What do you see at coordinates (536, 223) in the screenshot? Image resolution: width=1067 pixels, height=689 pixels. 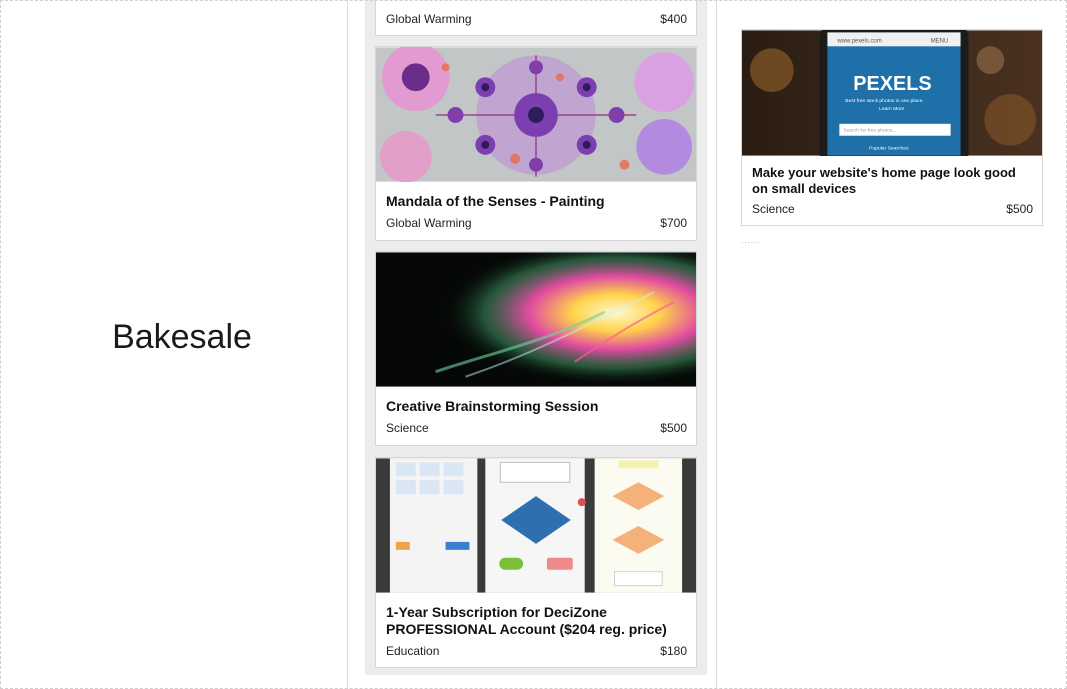 I see `deal-meta: Global Warming $700` at bounding box center [536, 223].